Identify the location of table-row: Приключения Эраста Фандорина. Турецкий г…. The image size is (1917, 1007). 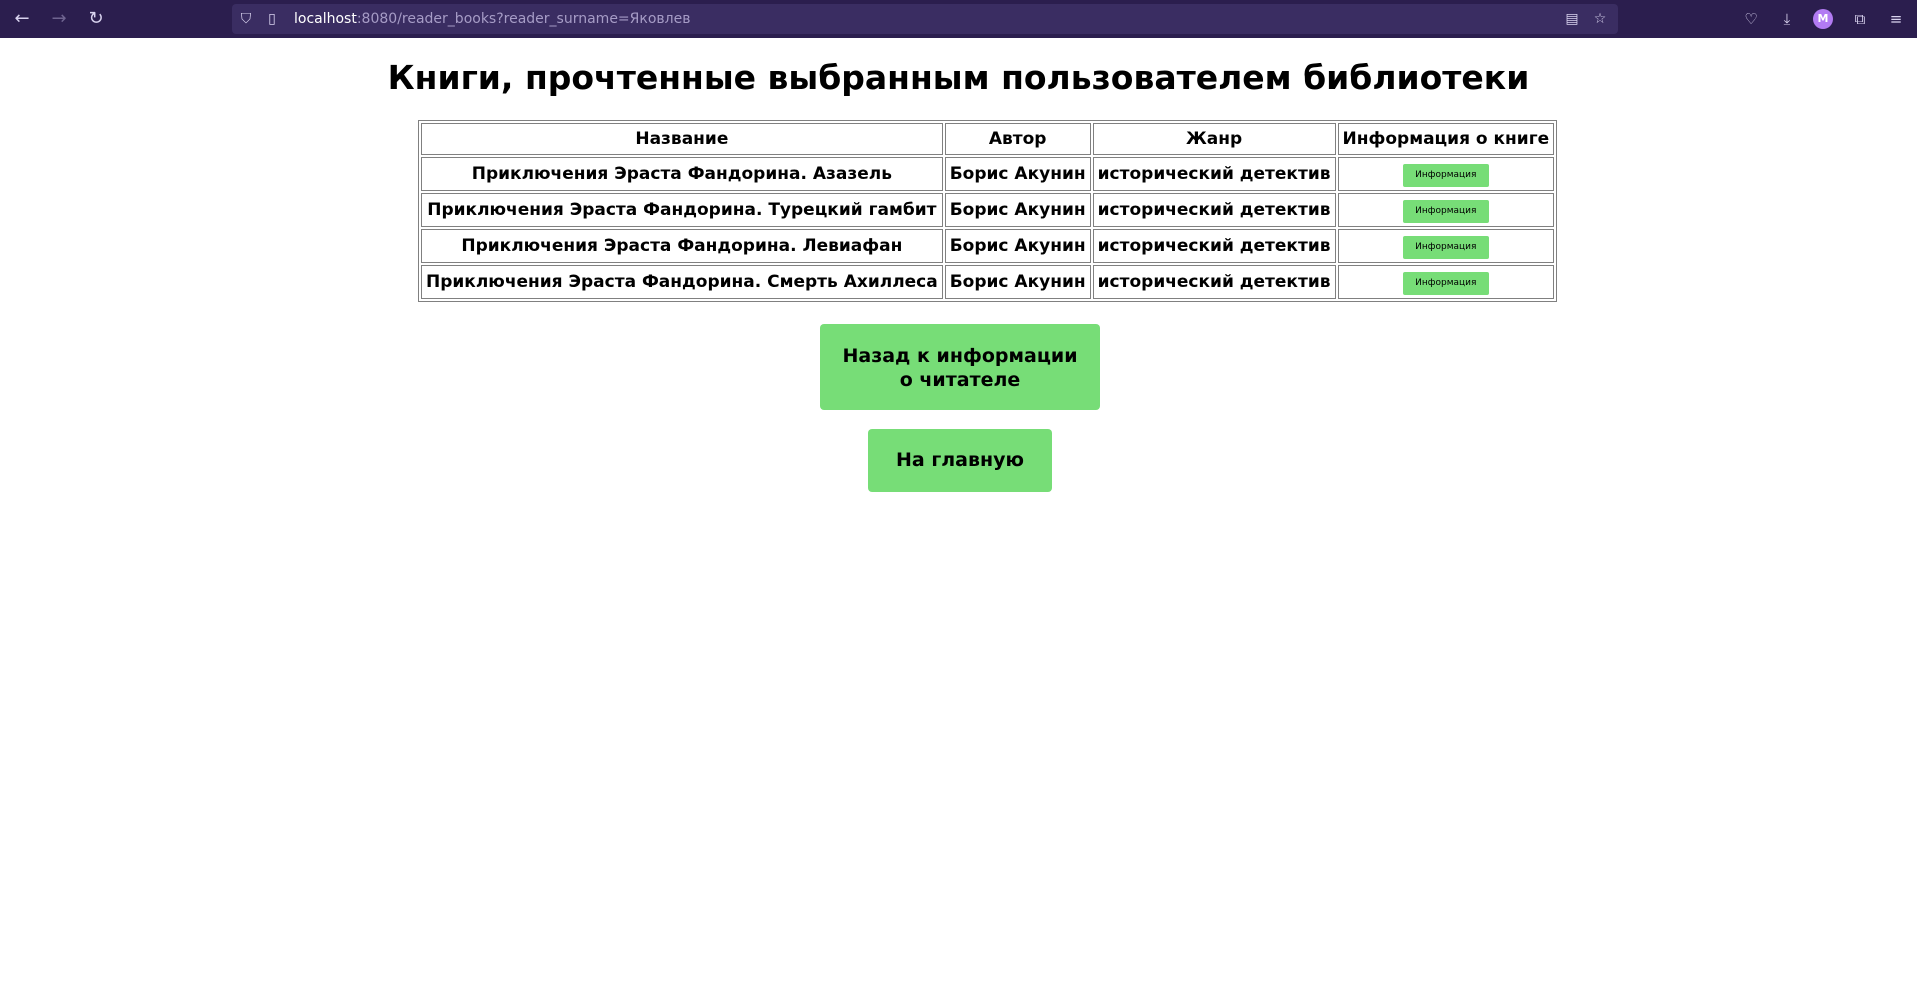
(988, 210).